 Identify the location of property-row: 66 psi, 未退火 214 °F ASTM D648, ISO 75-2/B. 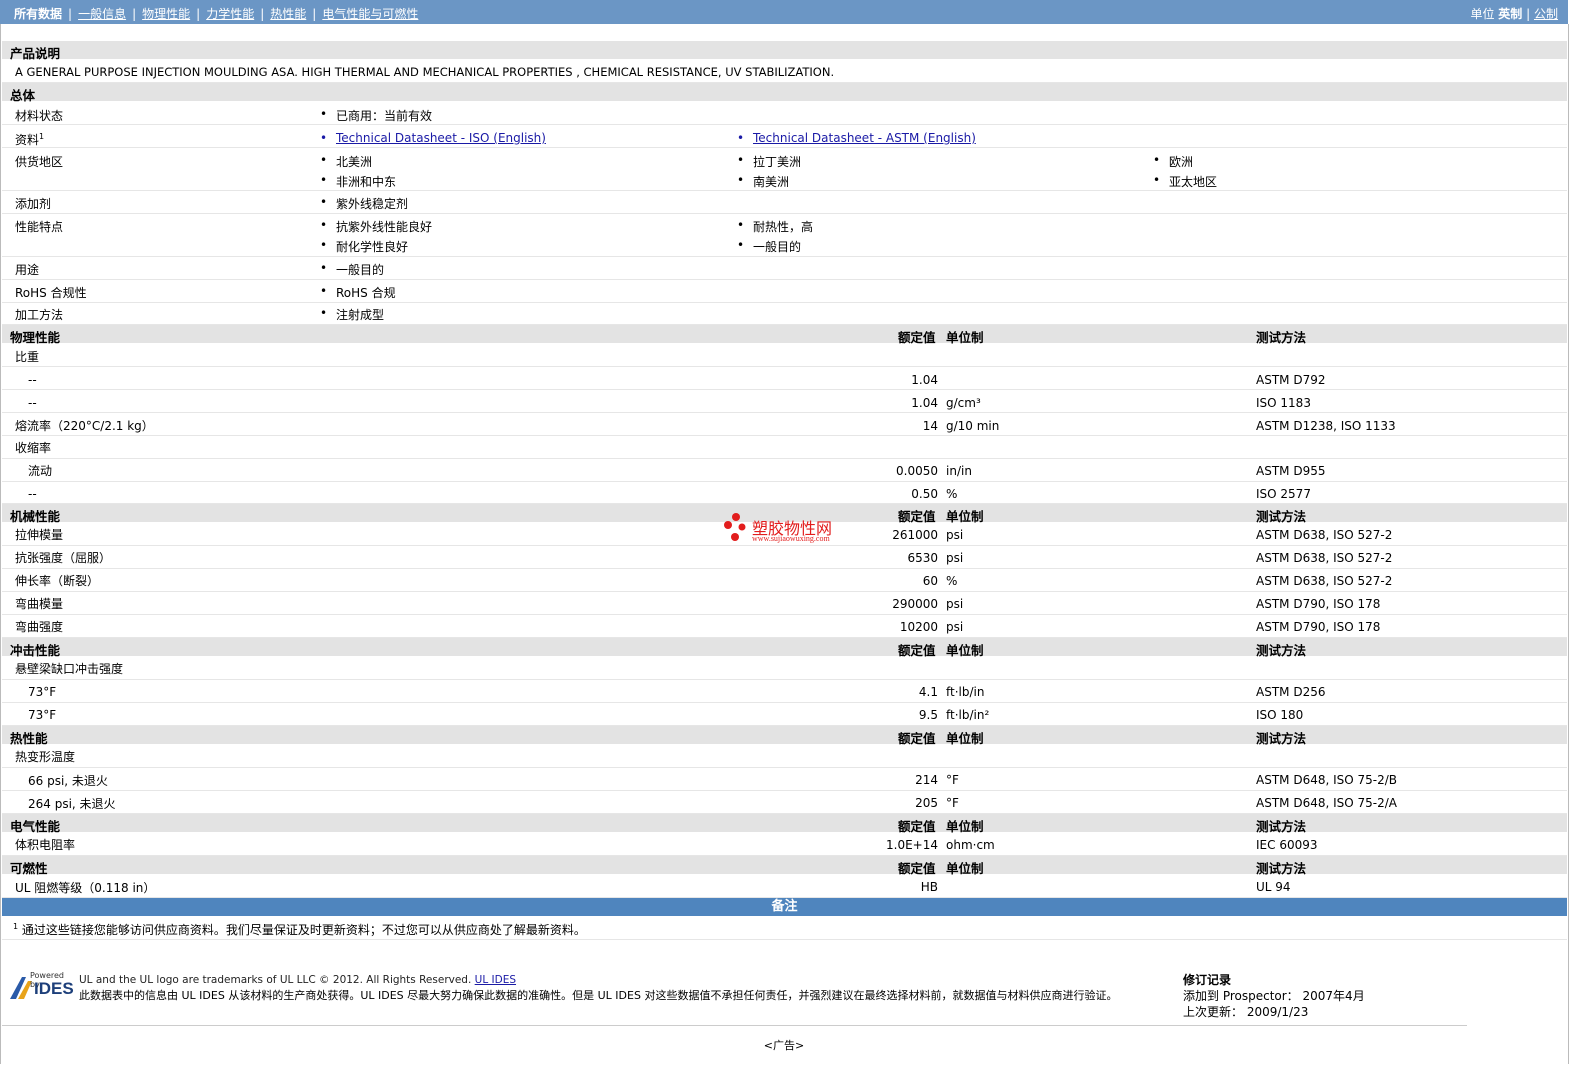
(784, 779).